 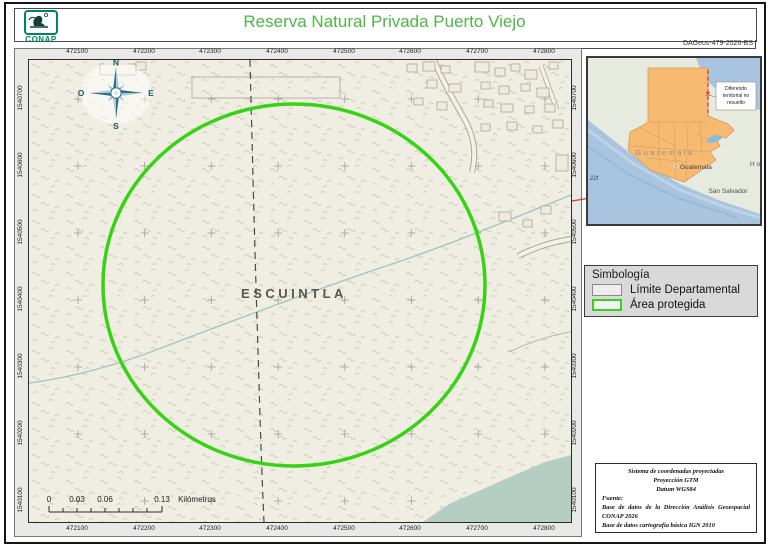 What do you see at coordinates (676, 489) in the screenshot?
I see `datum-line: Datum WGS84` at bounding box center [676, 489].